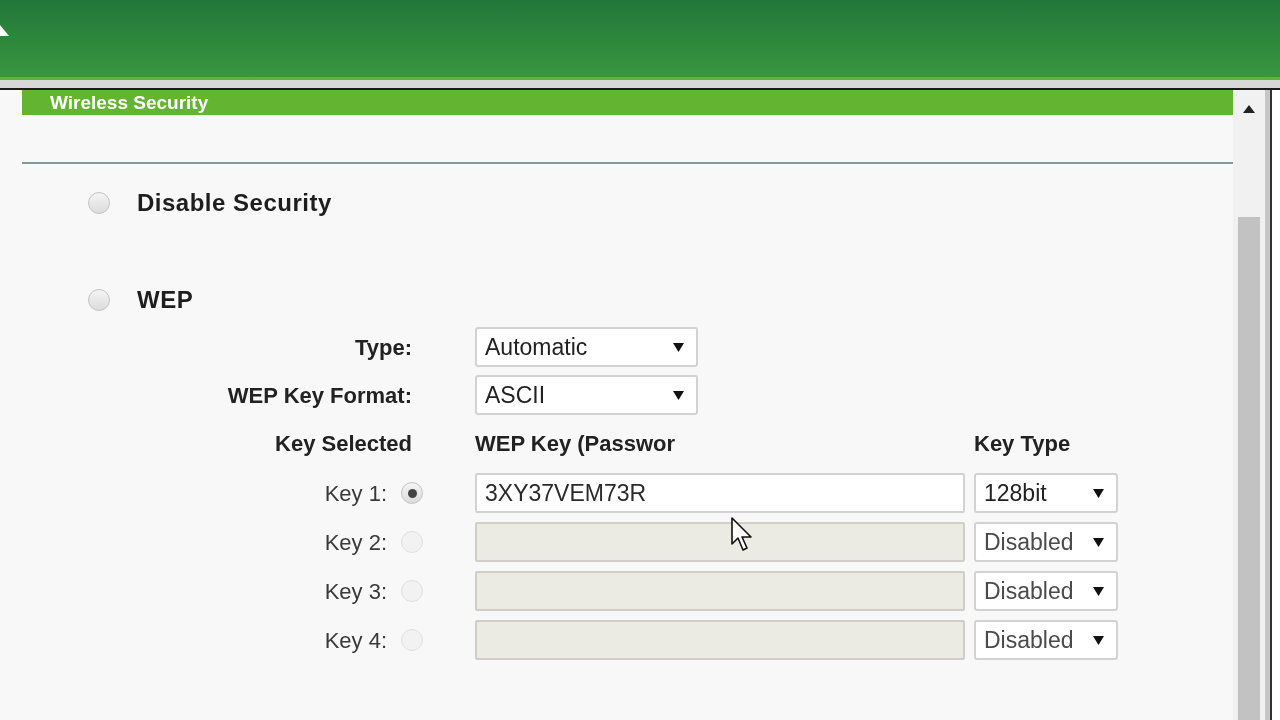  What do you see at coordinates (1249, 109) in the screenshot?
I see `scroll-up-arrow-icon` at bounding box center [1249, 109].